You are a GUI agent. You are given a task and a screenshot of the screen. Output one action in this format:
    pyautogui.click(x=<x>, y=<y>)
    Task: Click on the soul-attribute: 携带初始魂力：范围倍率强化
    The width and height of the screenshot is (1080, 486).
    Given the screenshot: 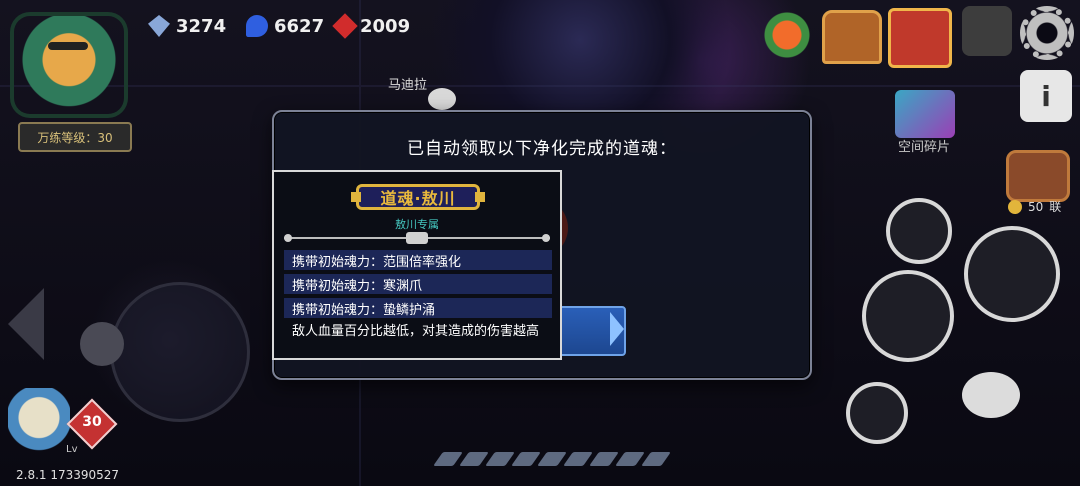 What is the action you would take?
    pyautogui.click(x=418, y=260)
    